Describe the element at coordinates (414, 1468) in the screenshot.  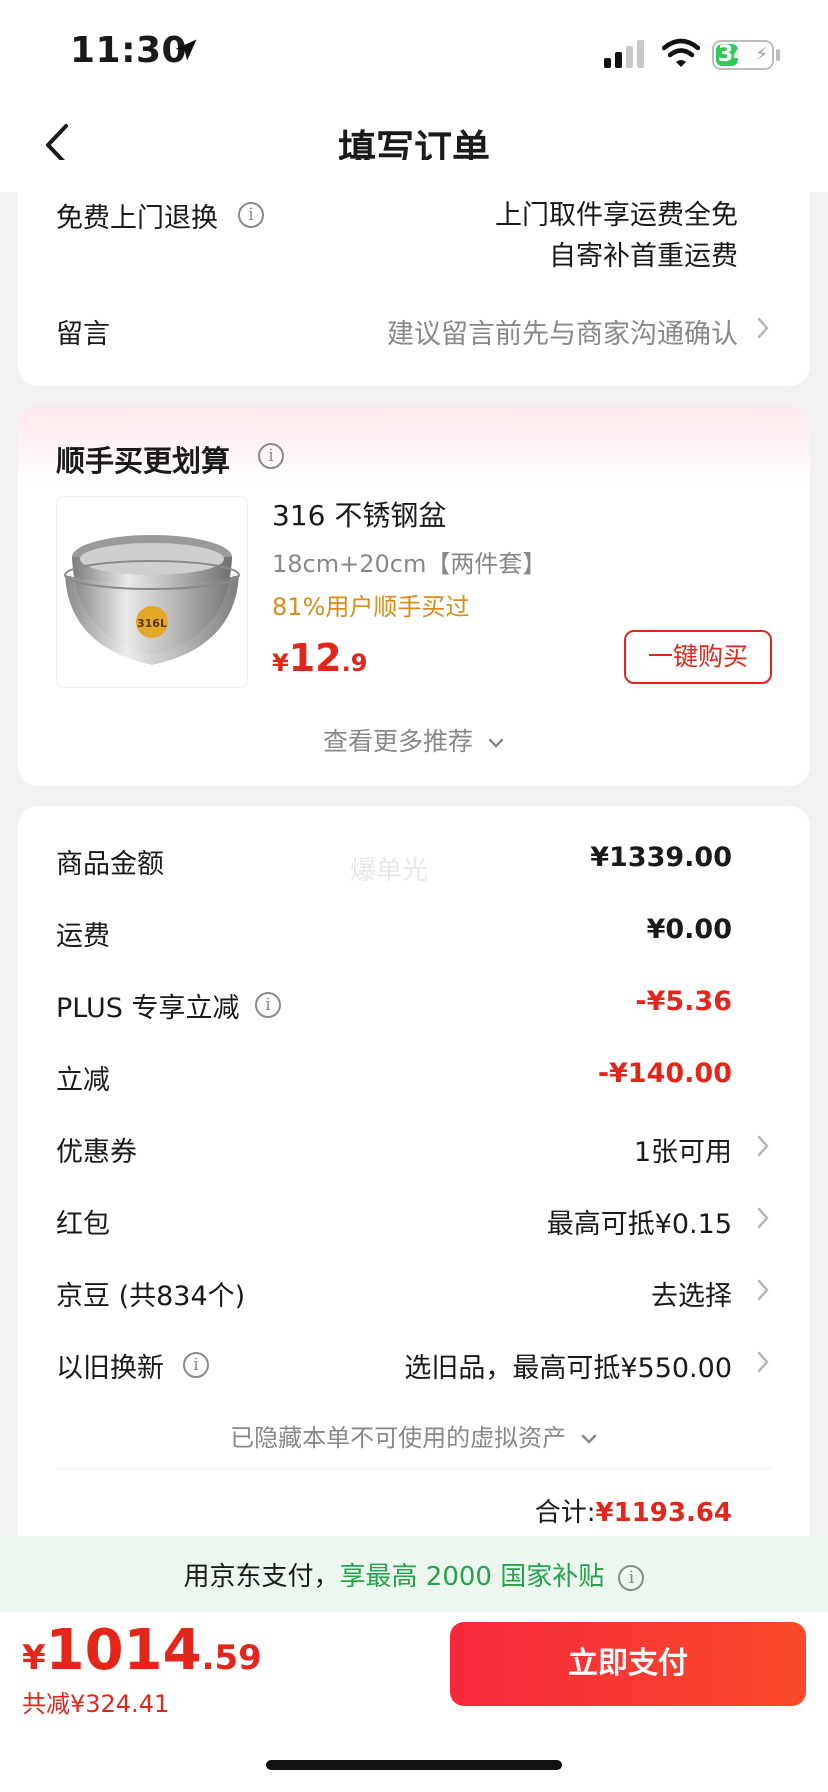
I see `divider` at that location.